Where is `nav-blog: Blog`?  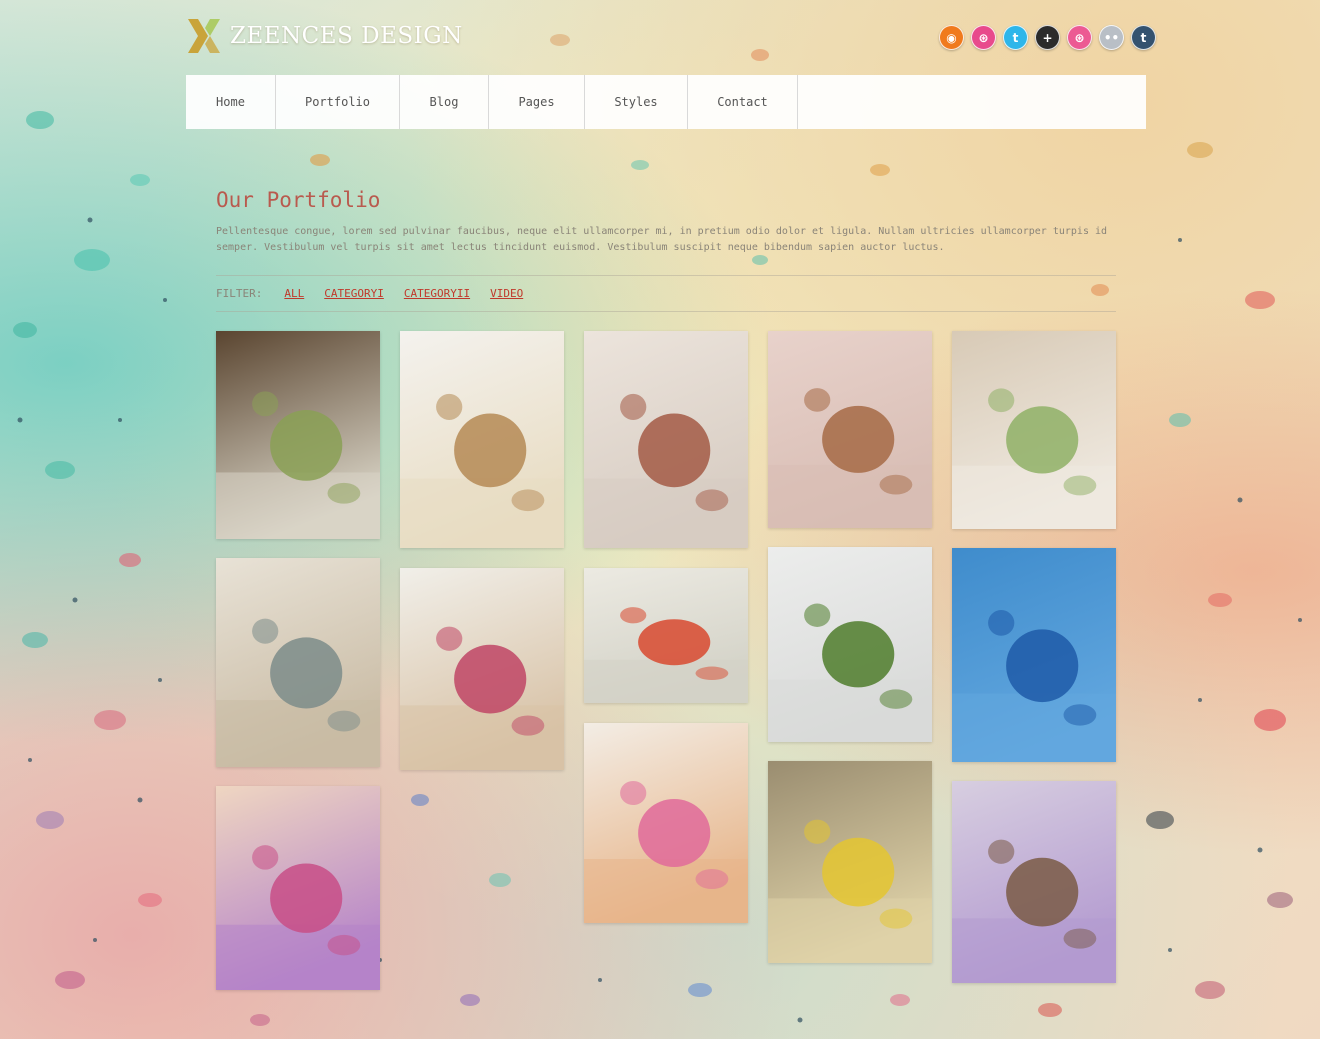 nav-blog: Blog is located at coordinates (444, 102).